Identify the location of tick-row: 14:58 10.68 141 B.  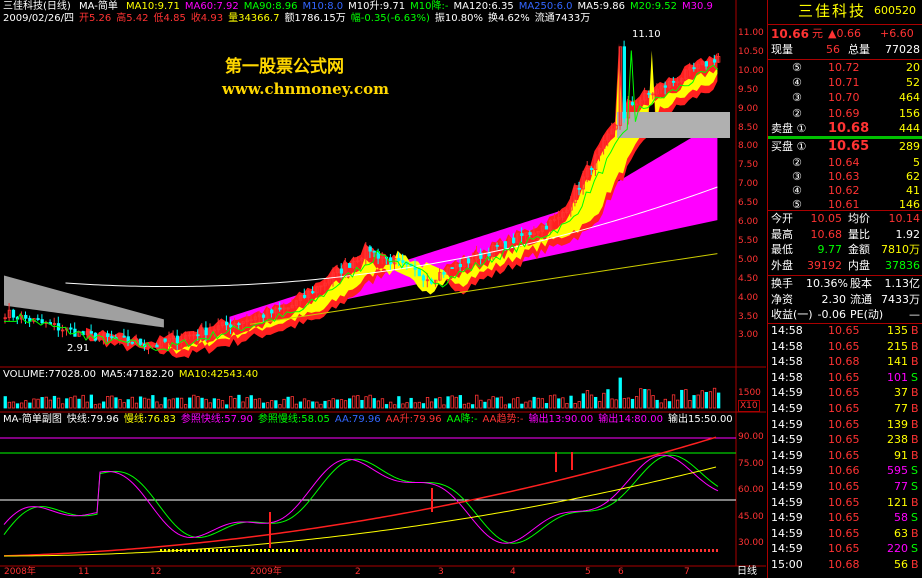
(845, 362).